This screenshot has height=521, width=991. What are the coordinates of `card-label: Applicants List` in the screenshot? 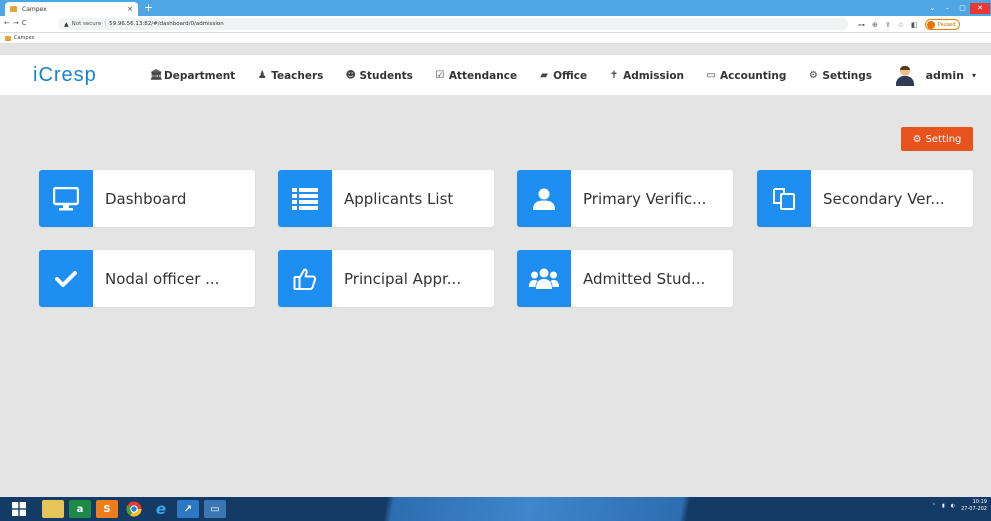 It's located at (399, 198).